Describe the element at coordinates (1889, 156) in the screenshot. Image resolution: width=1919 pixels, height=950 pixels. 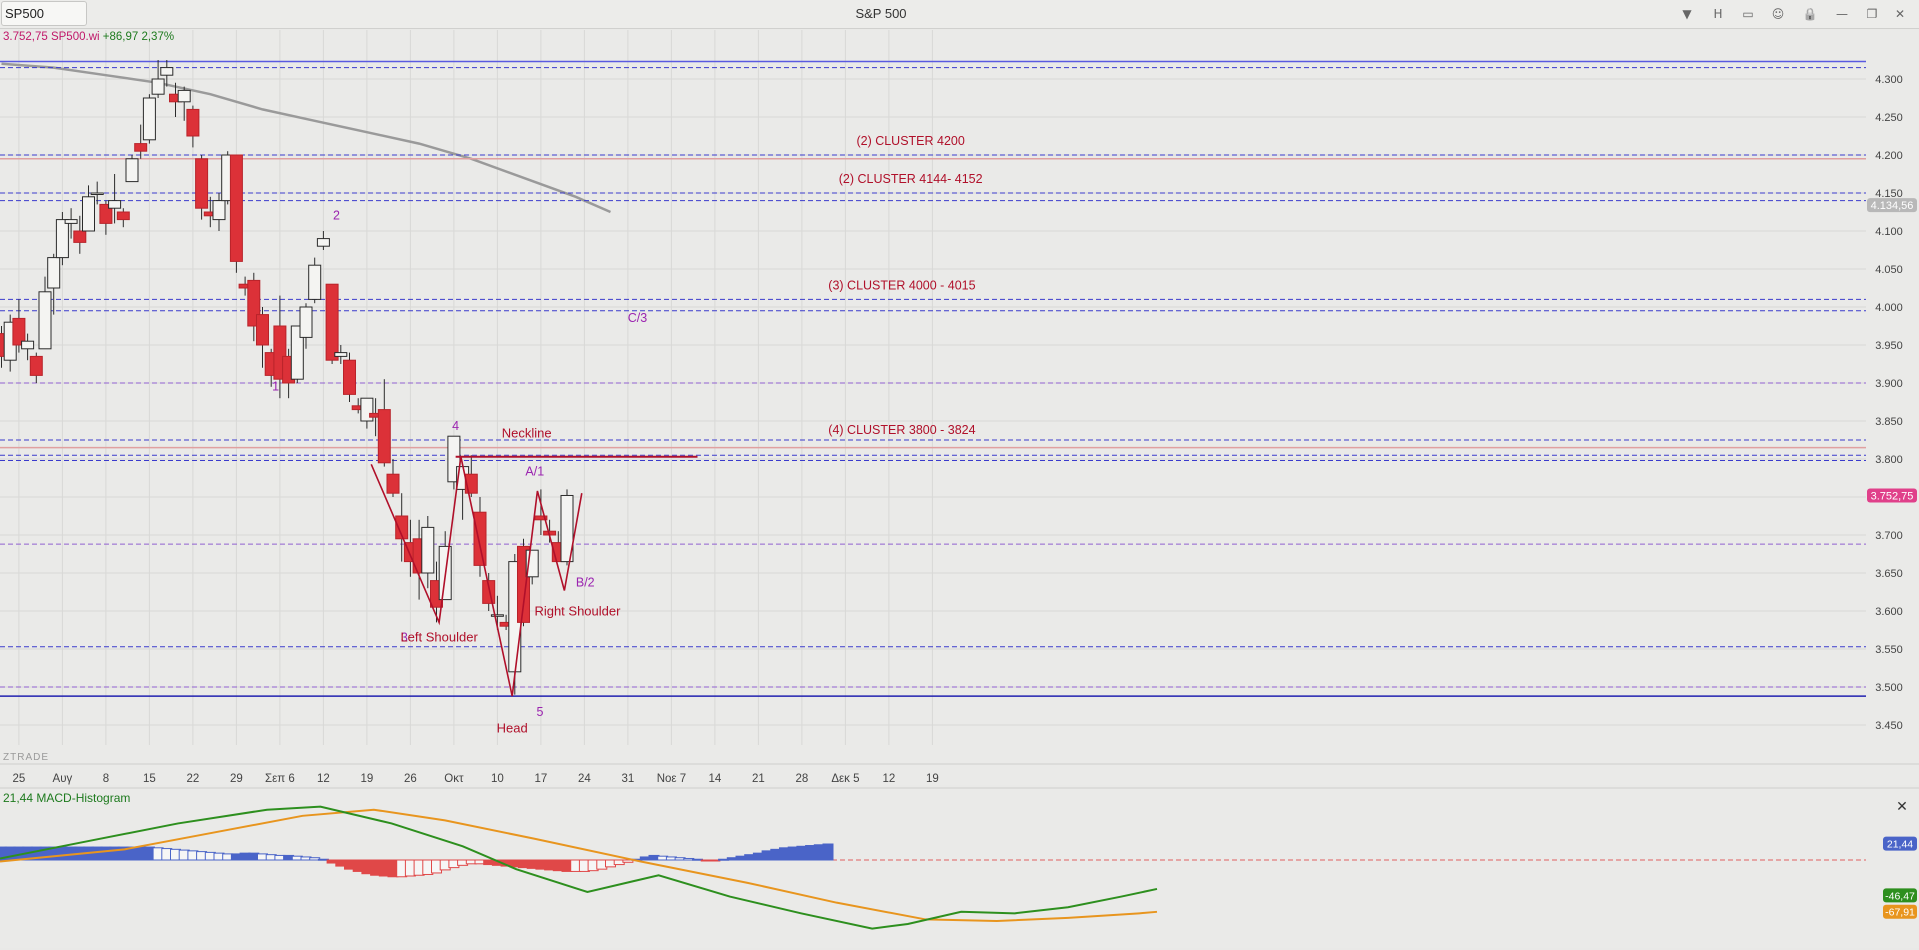
I see `y-tick-label: 4.200` at that location.